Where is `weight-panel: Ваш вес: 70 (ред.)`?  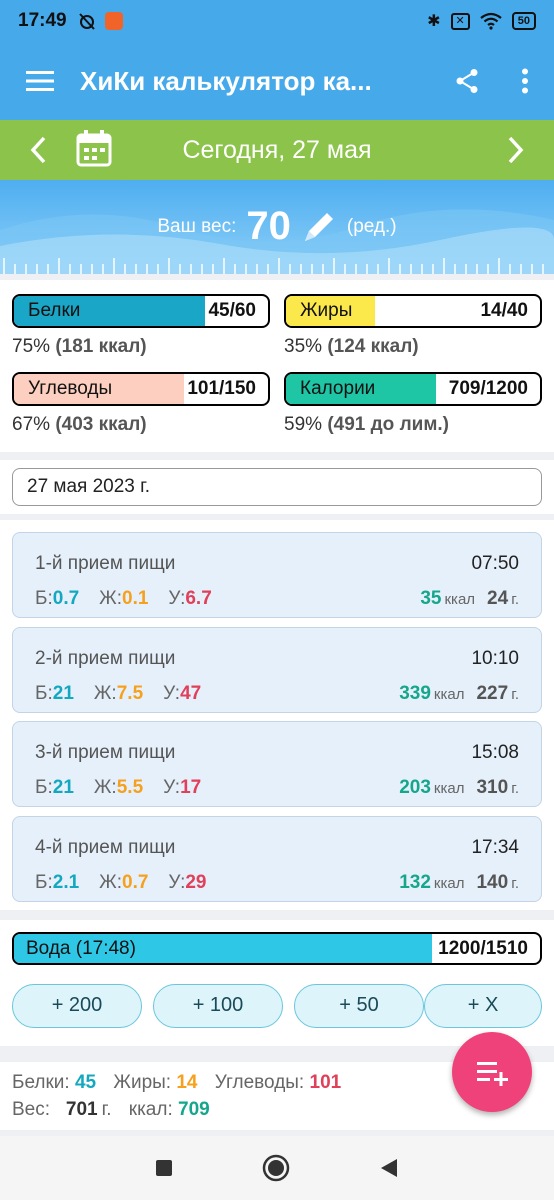 weight-panel: Ваш вес: 70 (ред.) is located at coordinates (277, 227).